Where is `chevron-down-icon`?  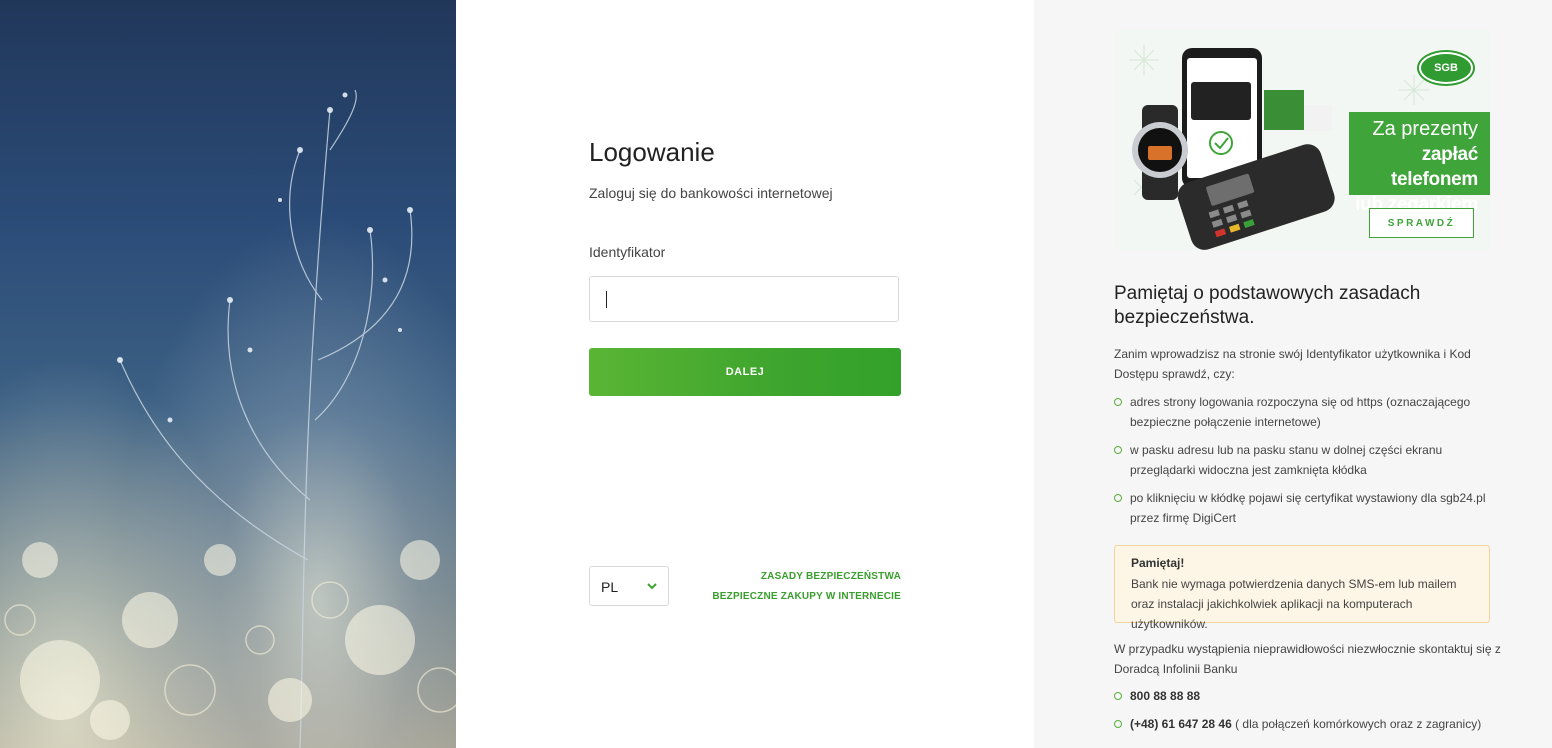 chevron-down-icon is located at coordinates (652, 587).